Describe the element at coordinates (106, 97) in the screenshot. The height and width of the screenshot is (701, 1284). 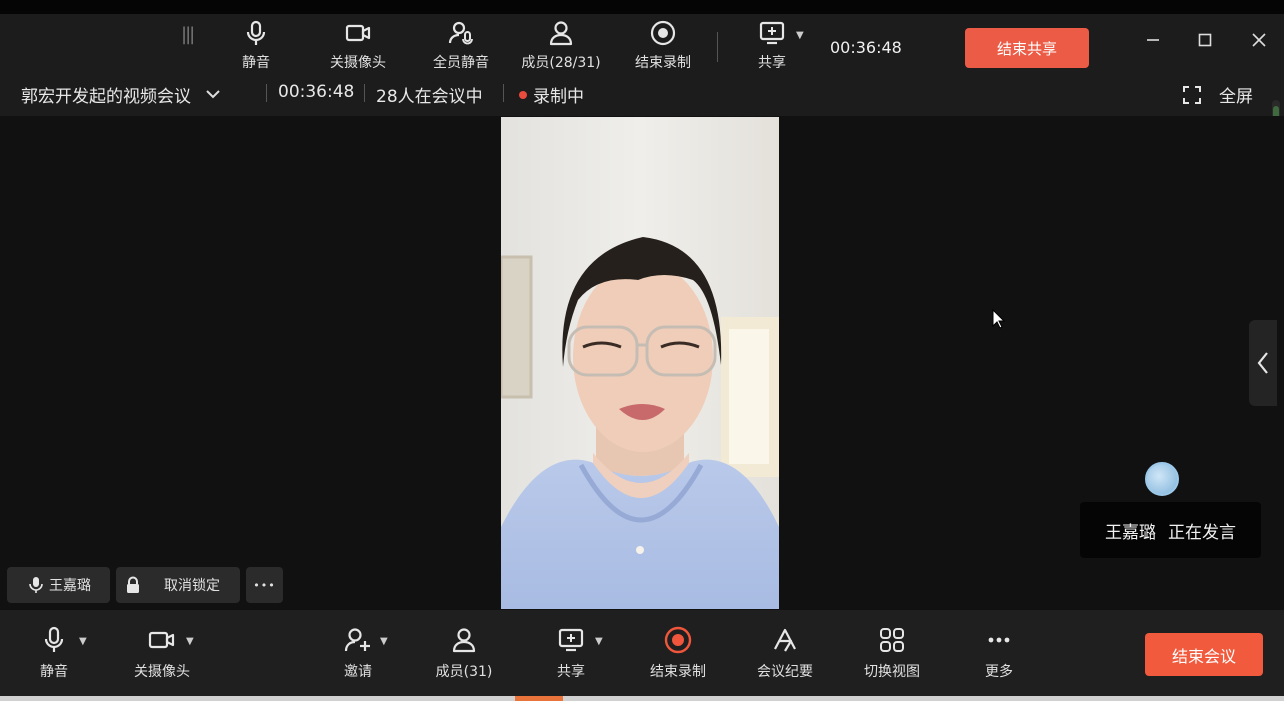
I see `meeting-title: 郭宏开发起的视频会议` at that location.